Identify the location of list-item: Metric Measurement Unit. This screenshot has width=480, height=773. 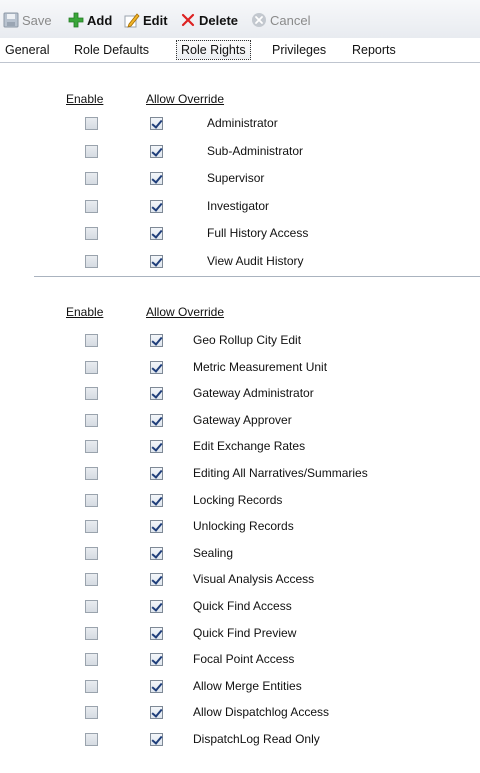
(240, 368).